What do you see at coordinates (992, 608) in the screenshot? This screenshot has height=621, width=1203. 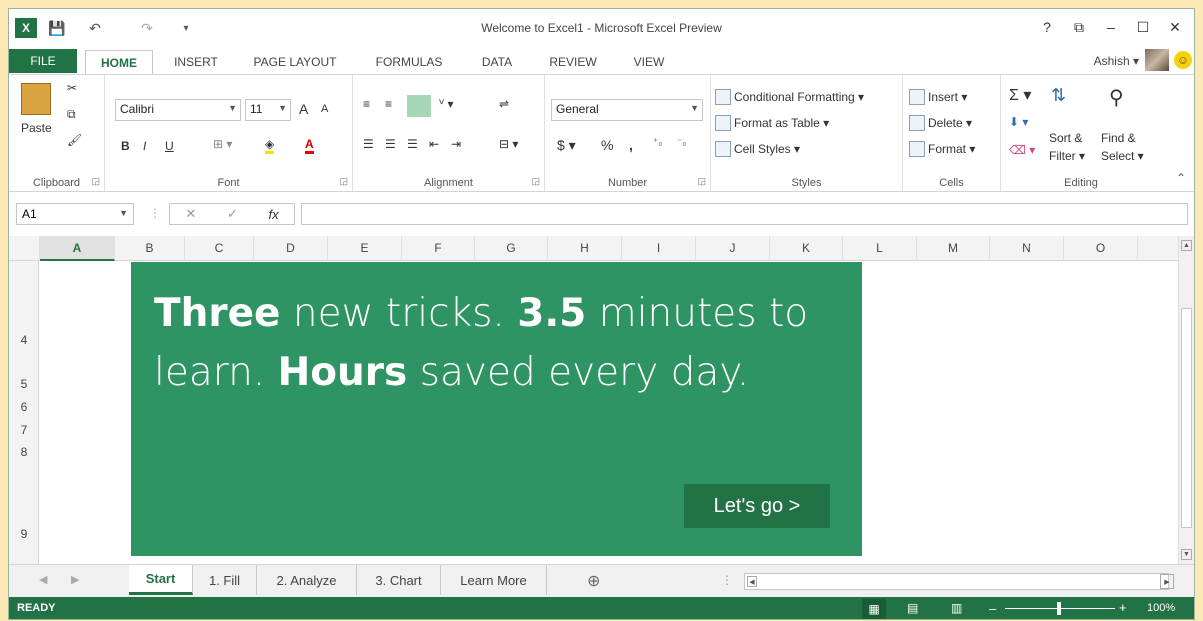 I see `zoom-out-icon: –` at bounding box center [992, 608].